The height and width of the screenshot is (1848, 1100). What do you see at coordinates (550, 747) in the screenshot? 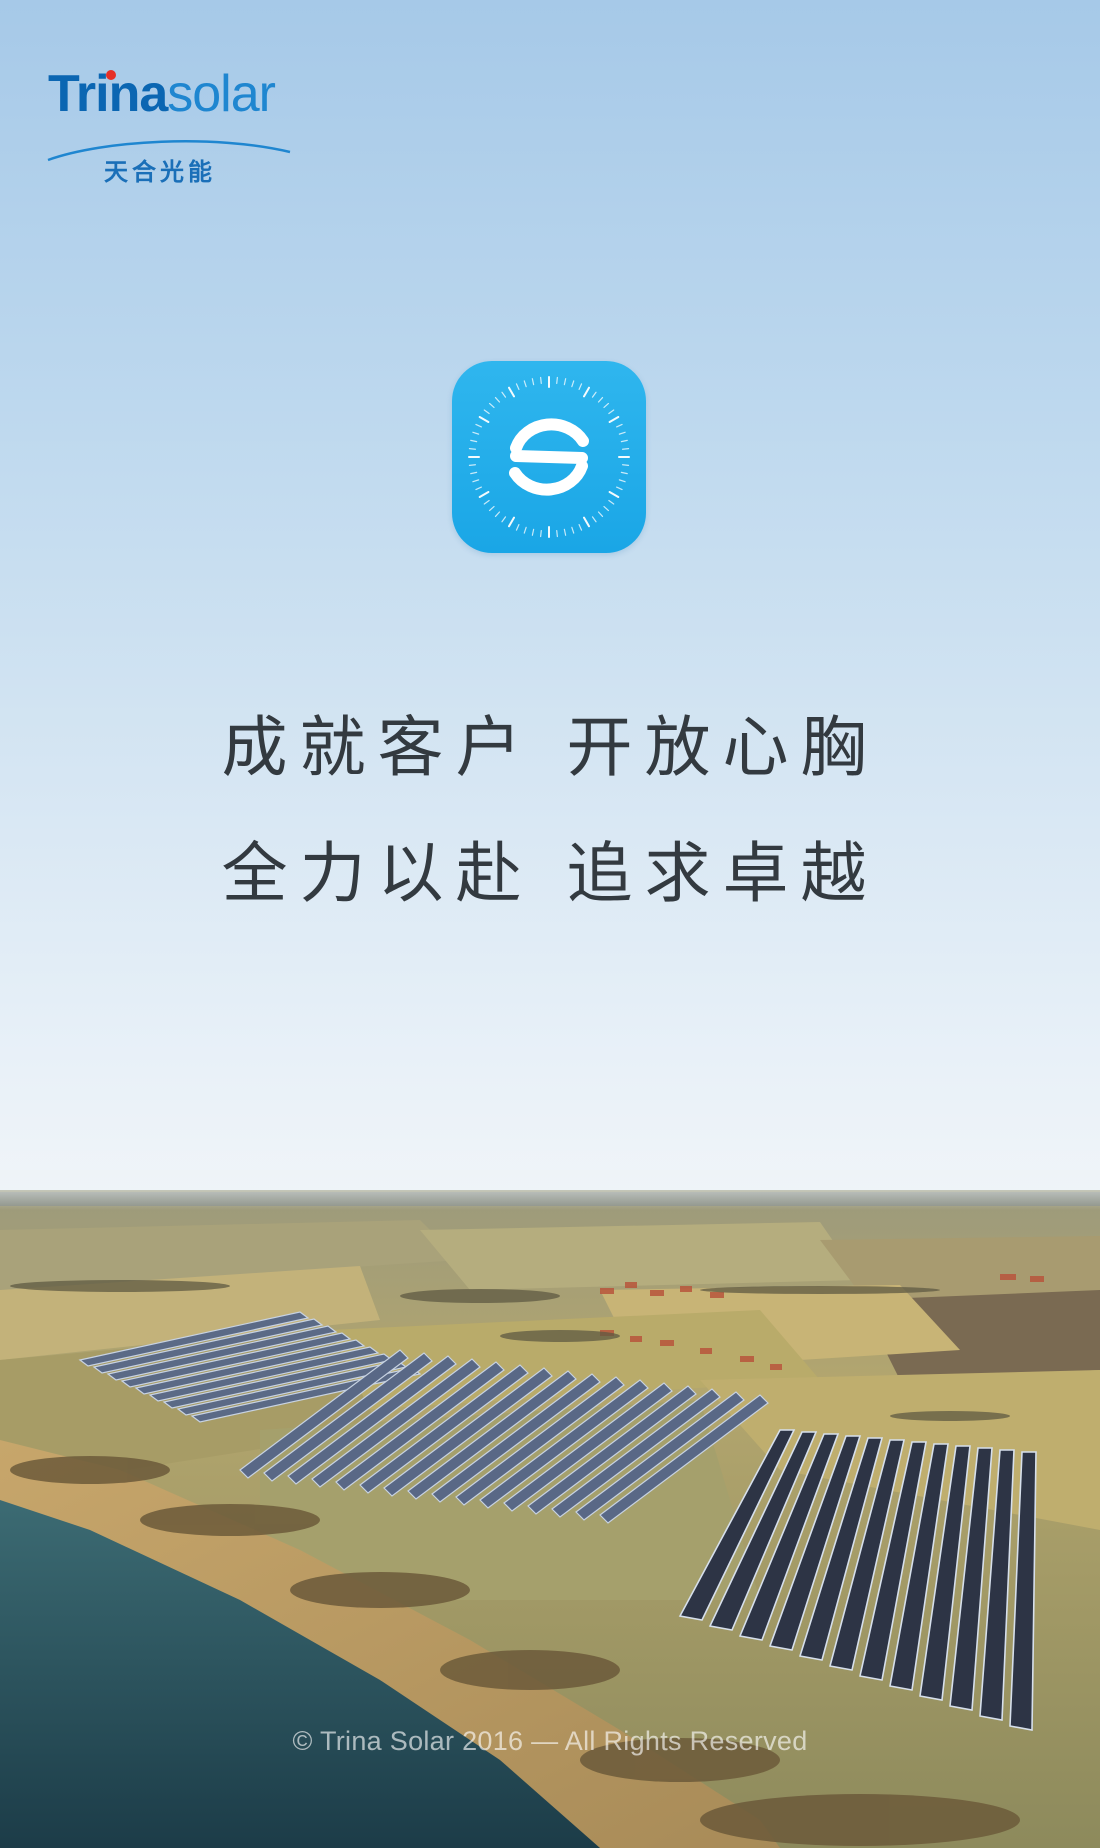
I see `slogan-line-1: 成就客户 开放心胸` at bounding box center [550, 747].